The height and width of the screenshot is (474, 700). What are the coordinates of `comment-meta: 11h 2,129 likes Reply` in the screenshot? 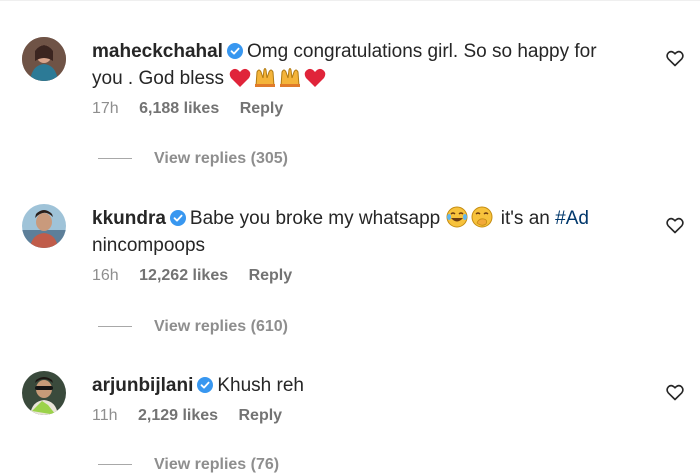 It's located at (366, 416).